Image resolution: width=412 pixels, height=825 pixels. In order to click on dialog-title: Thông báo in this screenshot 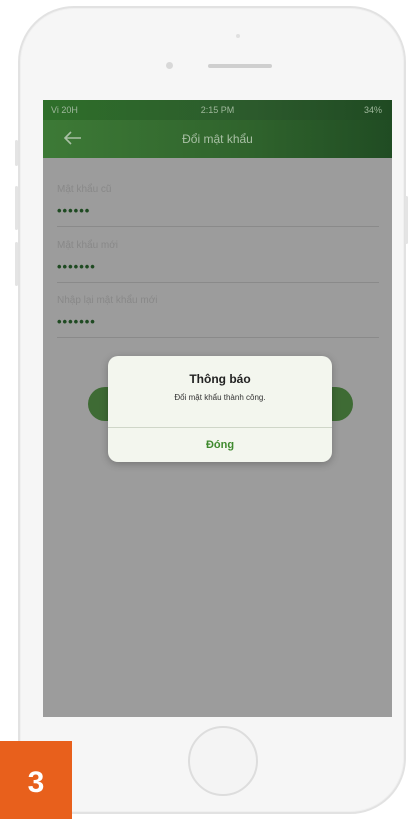, I will do `click(220, 379)`.